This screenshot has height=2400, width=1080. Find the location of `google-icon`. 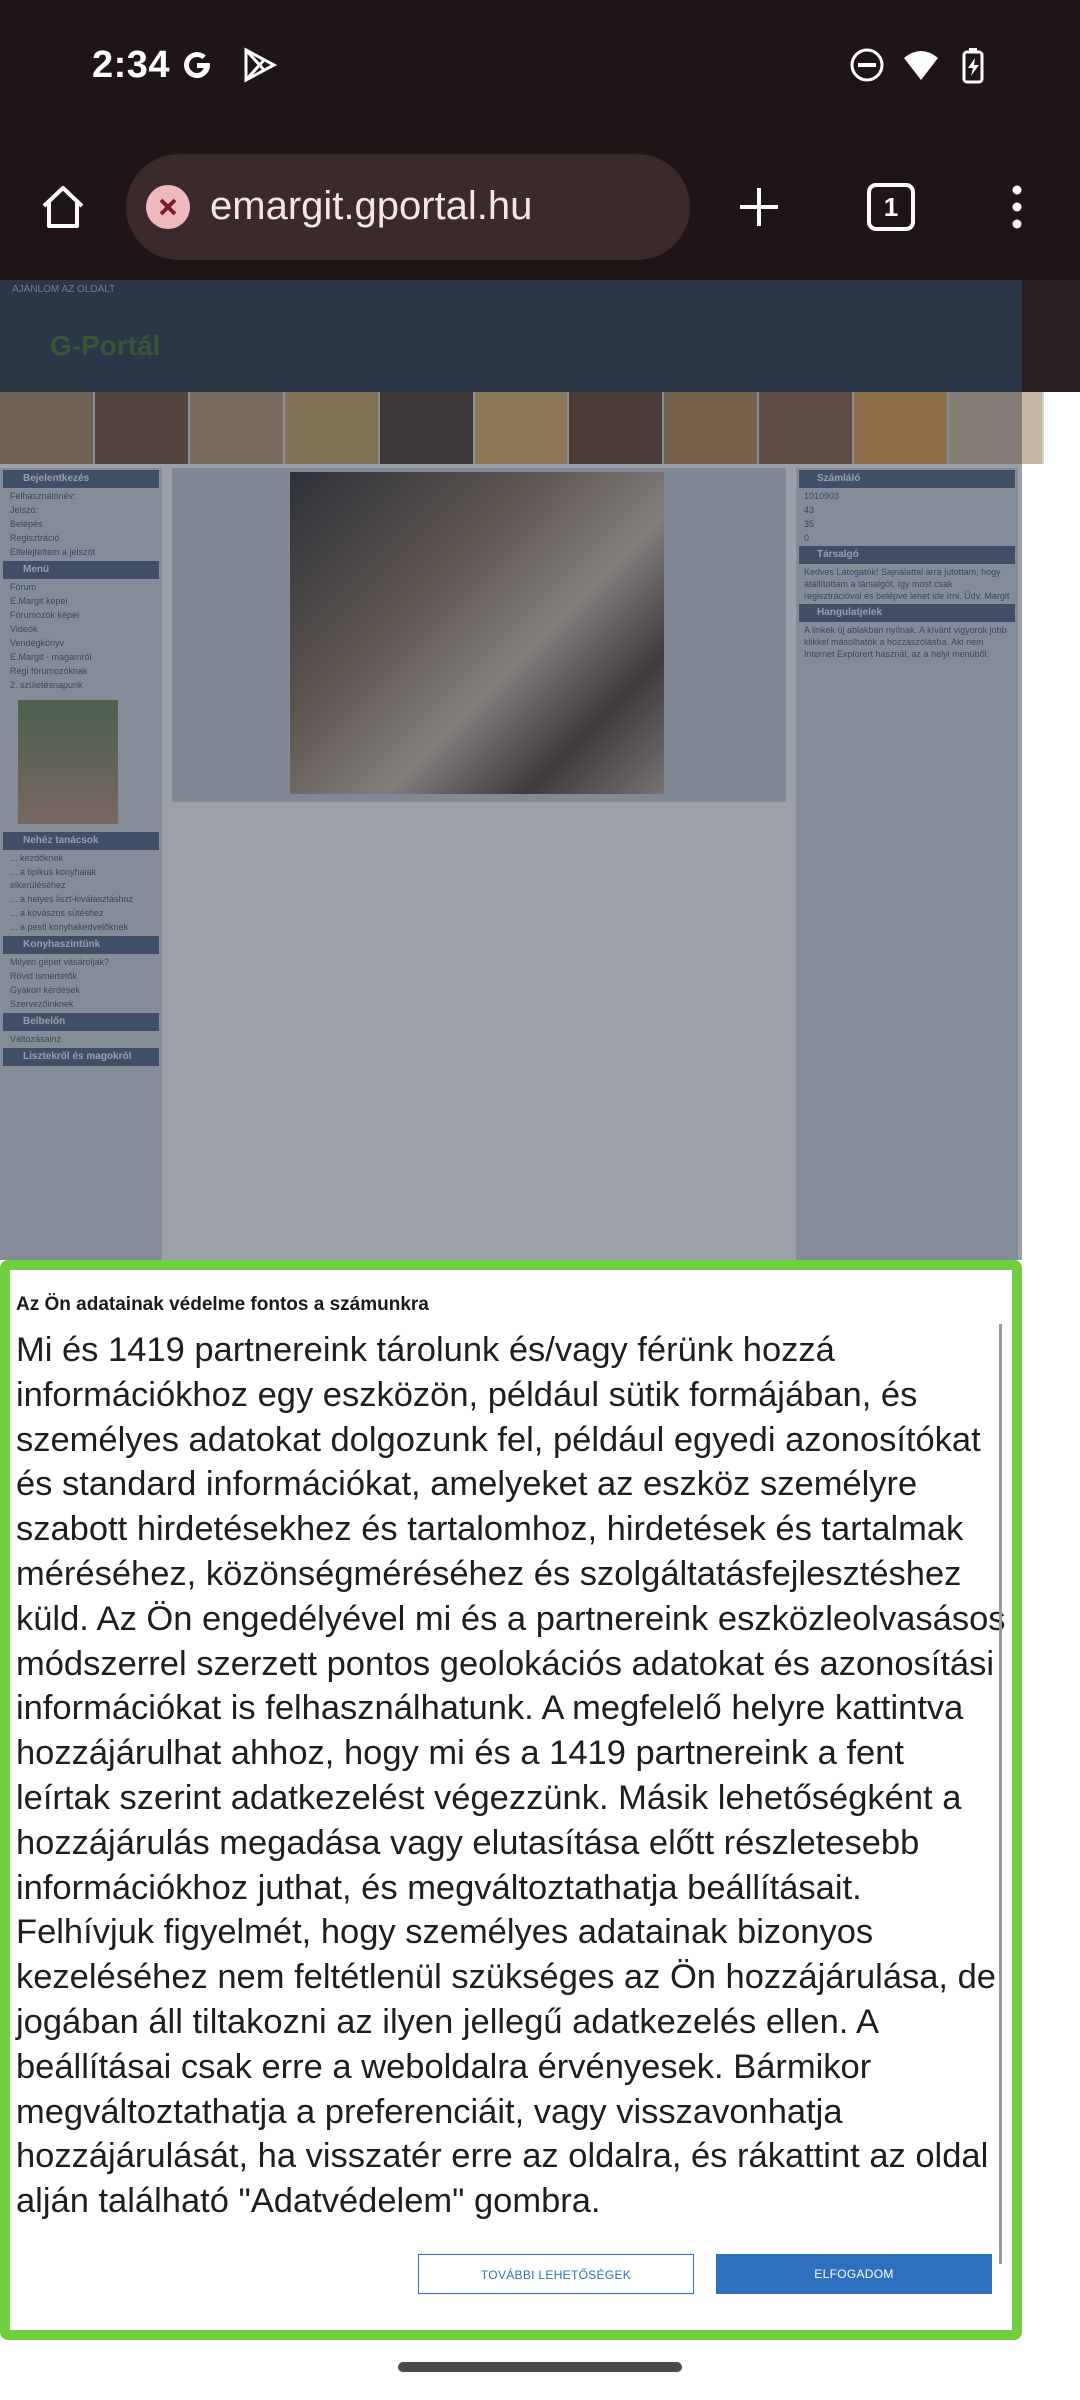

google-icon is located at coordinates (197, 65).